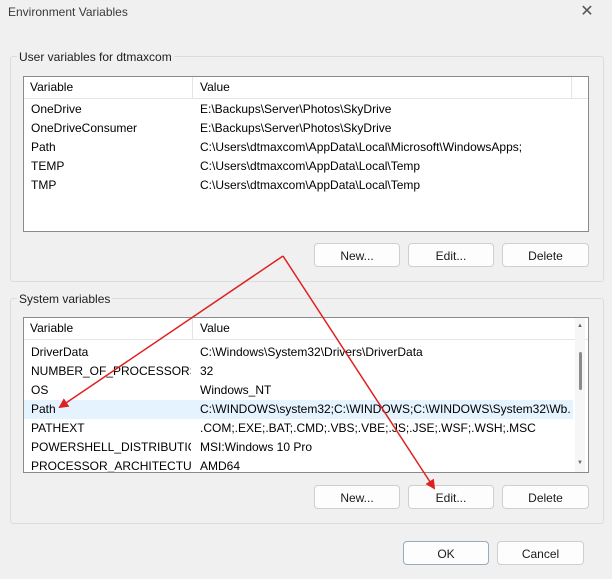  I want to click on table-row: NUMBER_OF_PROCESSORS 32, so click(298, 371).